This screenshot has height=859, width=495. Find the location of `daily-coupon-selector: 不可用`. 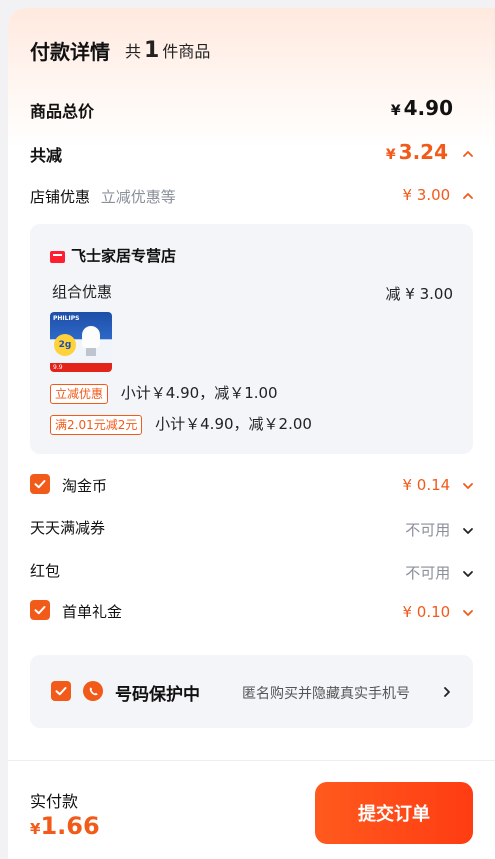

daily-coupon-selector: 不可用 is located at coordinates (440, 529).